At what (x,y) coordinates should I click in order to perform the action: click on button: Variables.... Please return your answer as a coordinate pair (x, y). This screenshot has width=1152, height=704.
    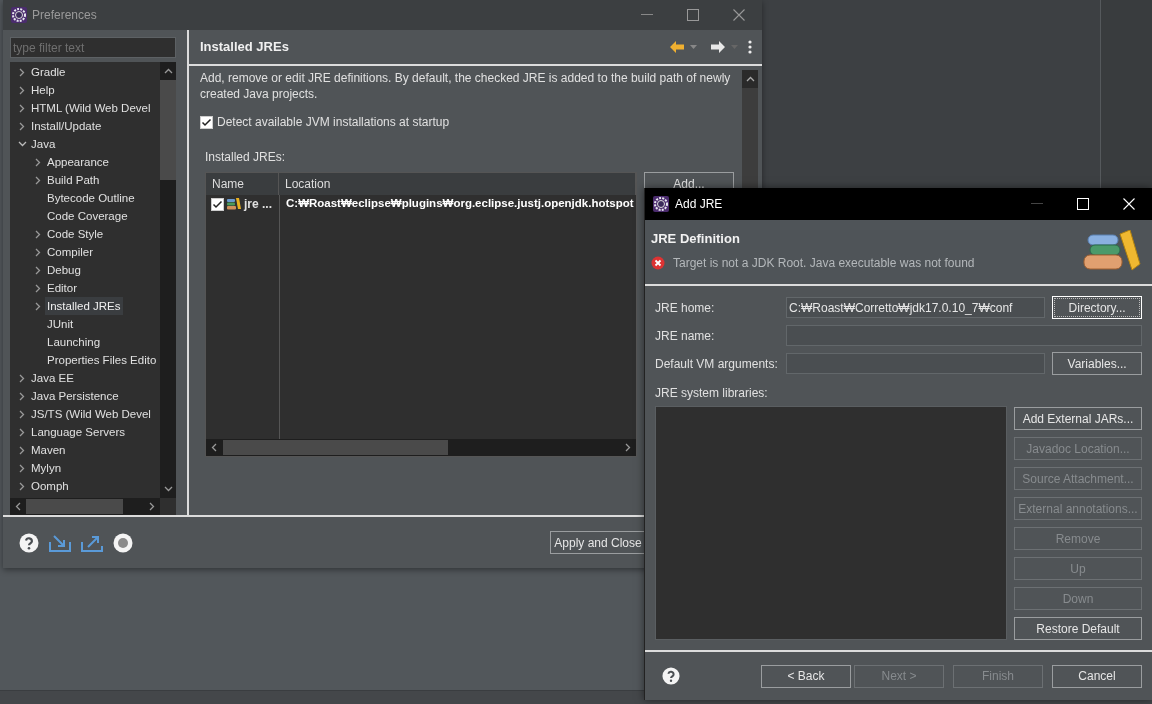
    Looking at the image, I should click on (1097, 363).